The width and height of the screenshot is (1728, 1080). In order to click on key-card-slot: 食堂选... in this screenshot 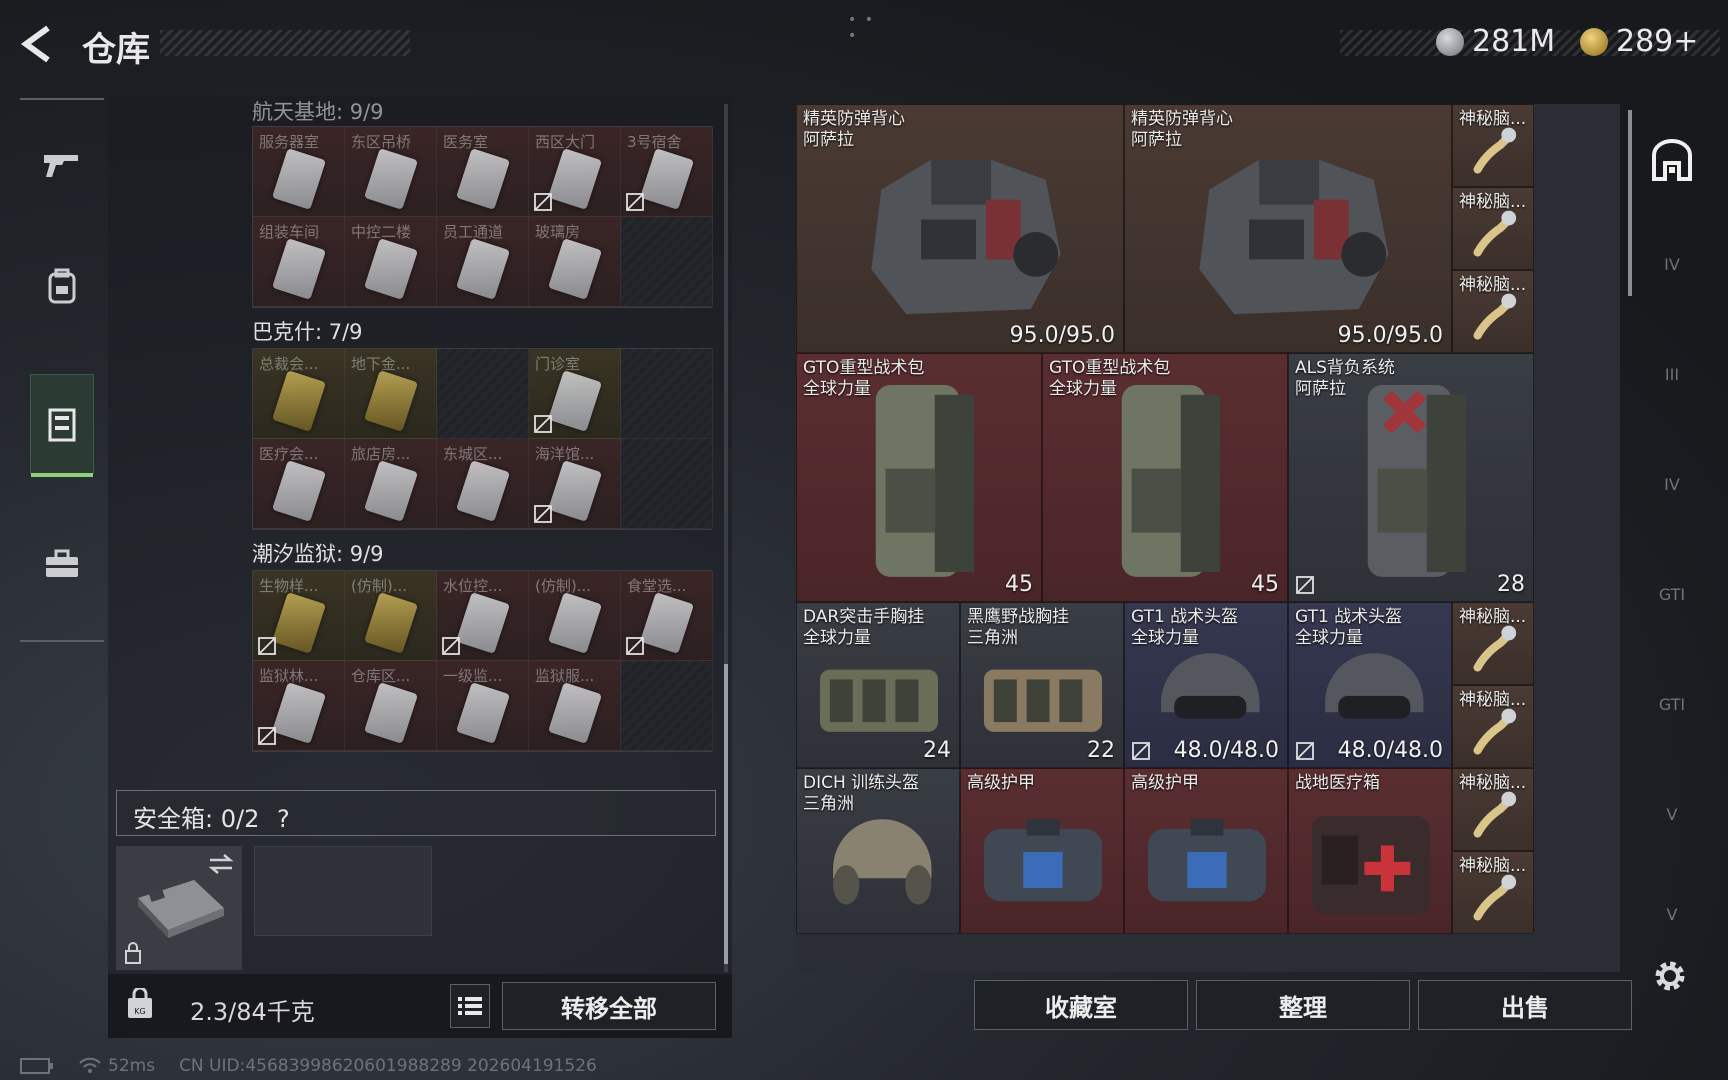, I will do `click(667, 616)`.